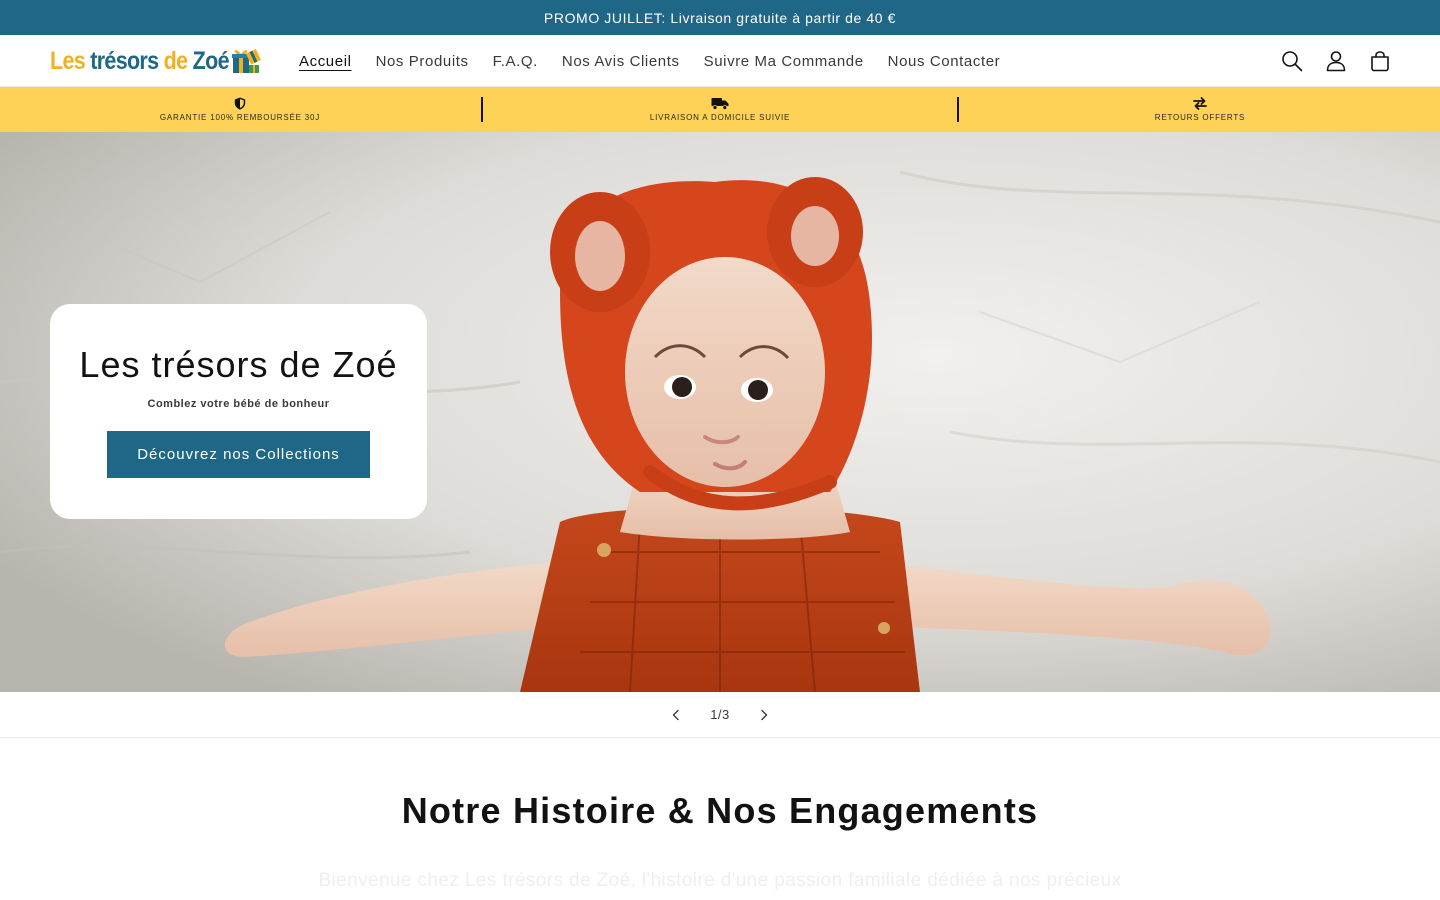 The image size is (1440, 900). What do you see at coordinates (68, 60) in the screenshot?
I see `logo-word-les: Les` at bounding box center [68, 60].